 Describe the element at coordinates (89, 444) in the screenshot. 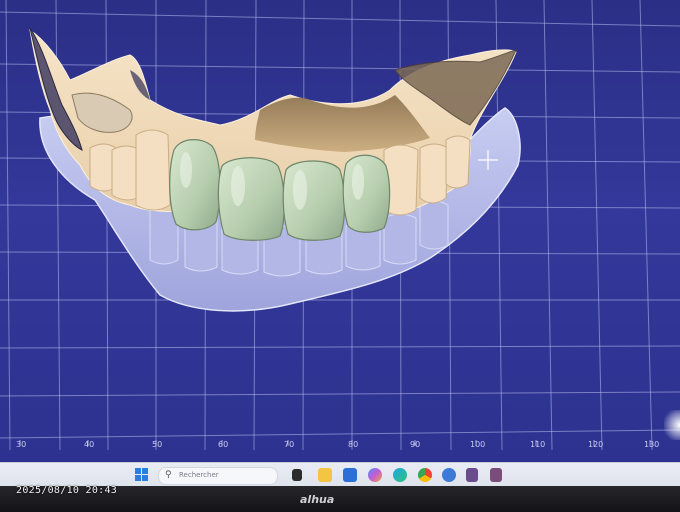

I see `ruler-label-40: 40` at that location.